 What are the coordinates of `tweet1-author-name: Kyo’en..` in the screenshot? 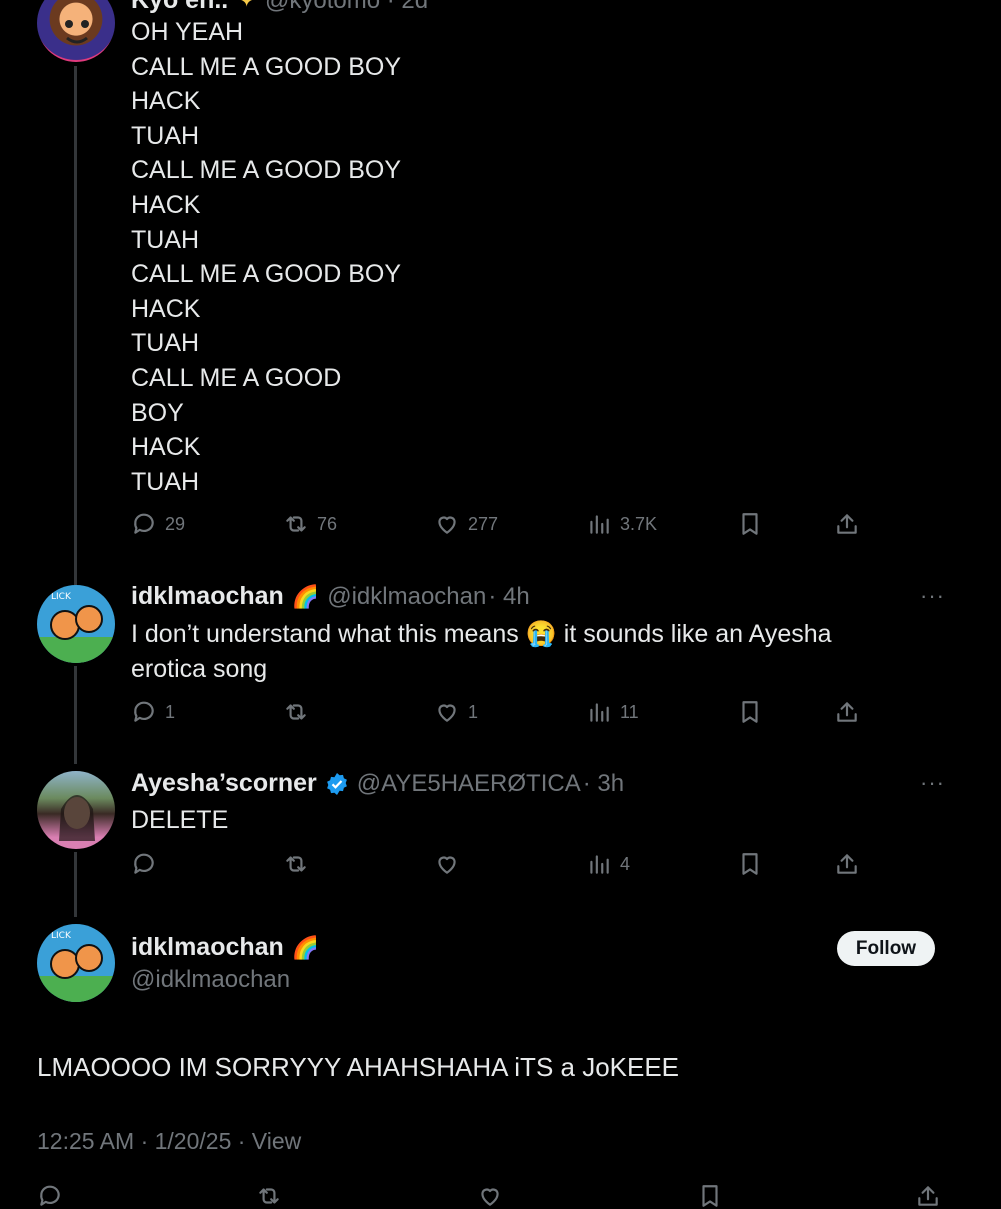 It's located at (179, 7).